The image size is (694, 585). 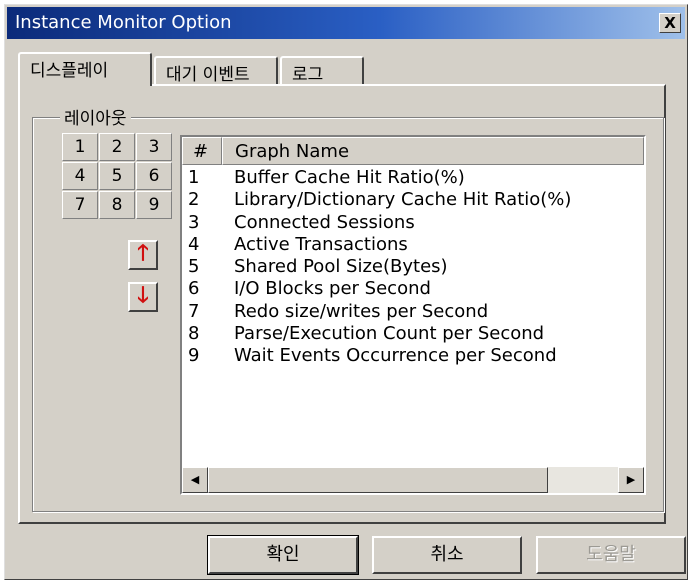 I want to click on title-bar: Instance Monitor Option X, so click(x=346, y=23).